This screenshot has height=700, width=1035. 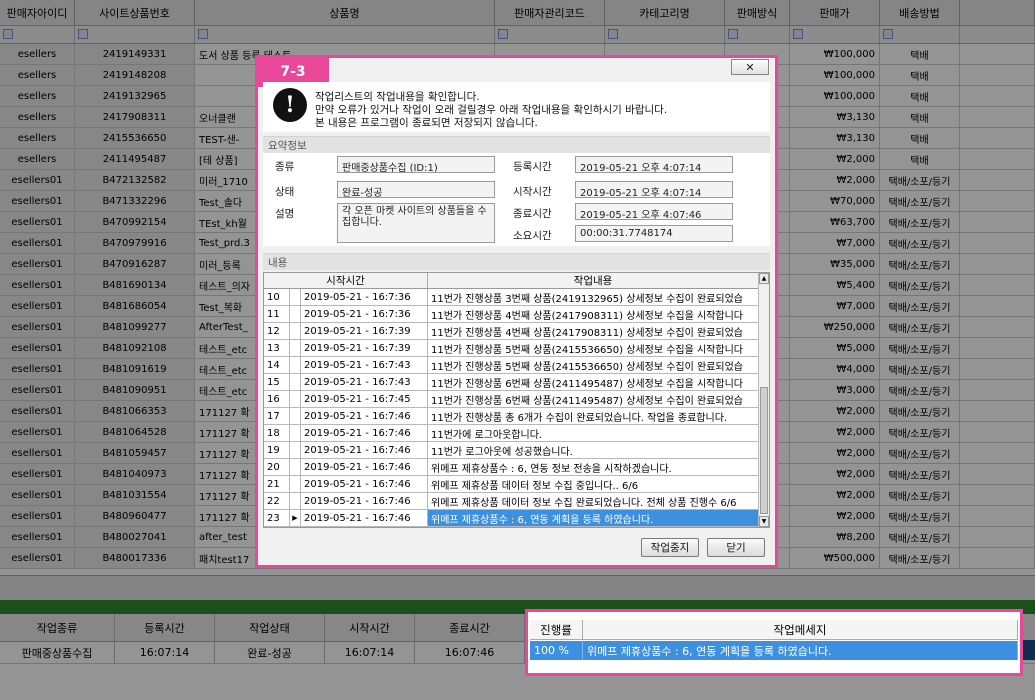 What do you see at coordinates (277, 297) in the screenshot?
I see `log-row-number: 10` at bounding box center [277, 297].